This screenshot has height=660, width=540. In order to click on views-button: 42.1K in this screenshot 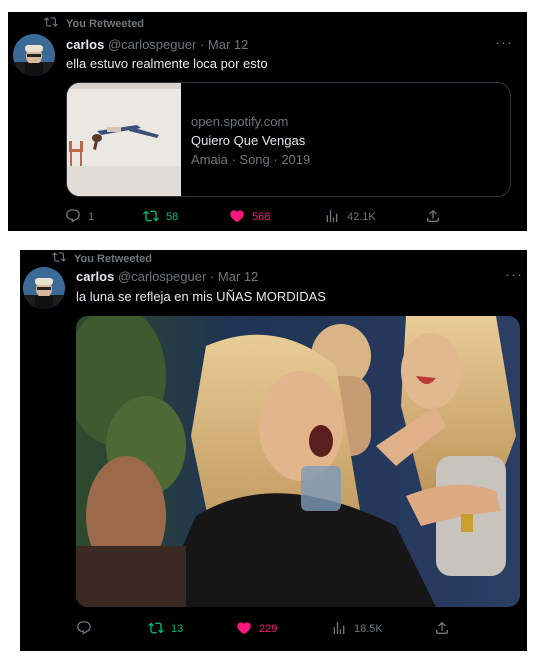, I will do `click(350, 217)`.